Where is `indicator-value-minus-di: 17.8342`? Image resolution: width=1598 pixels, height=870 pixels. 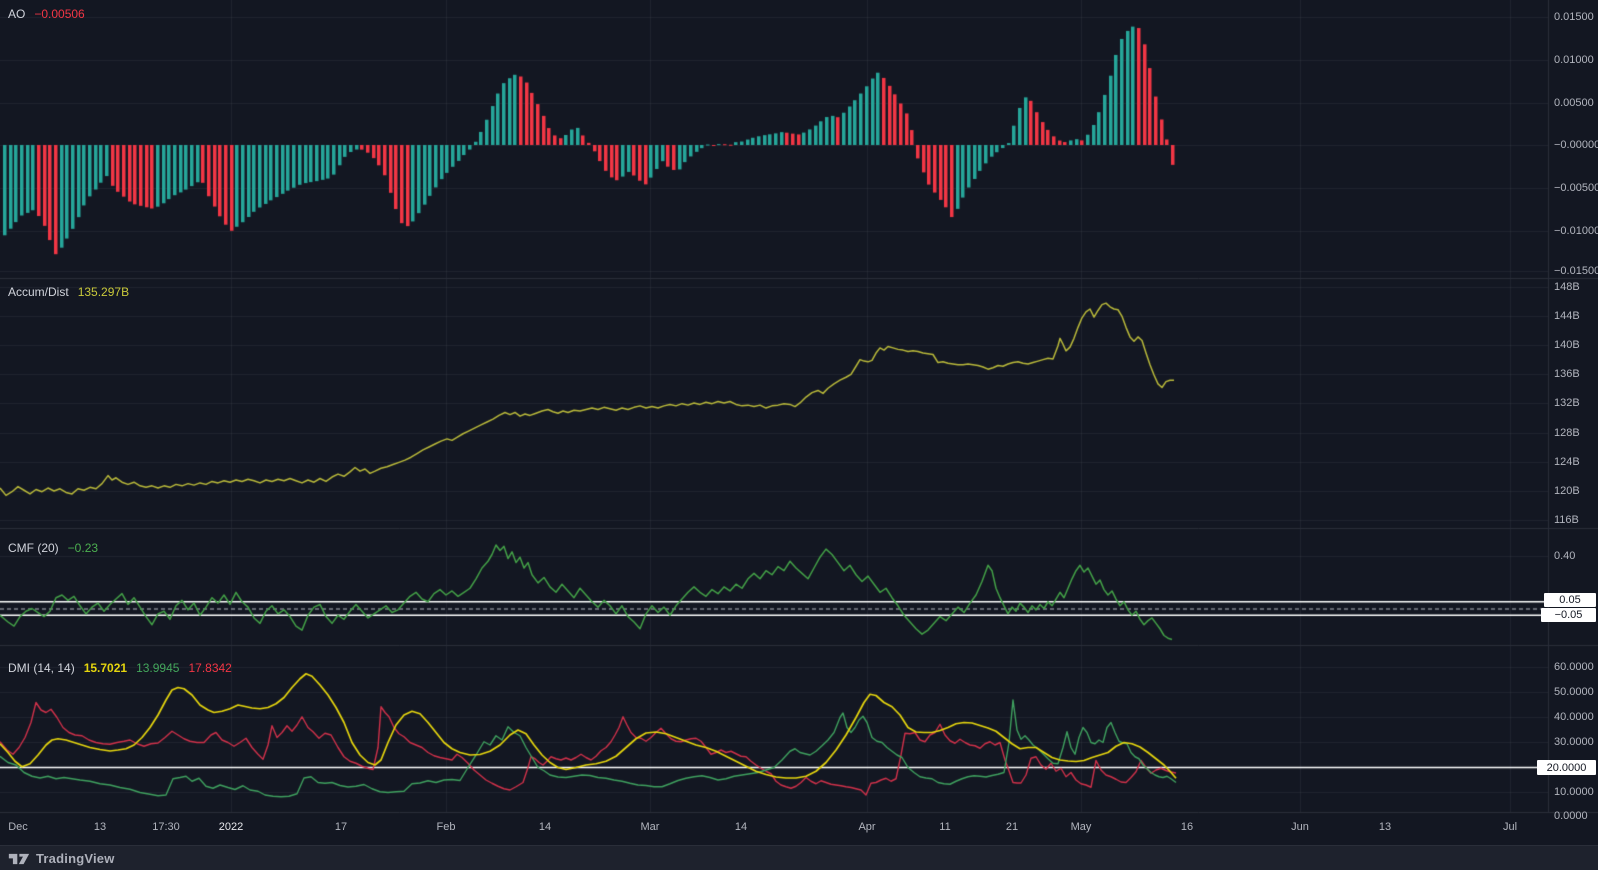
indicator-value-minus-di: 17.8342 is located at coordinates (210, 668).